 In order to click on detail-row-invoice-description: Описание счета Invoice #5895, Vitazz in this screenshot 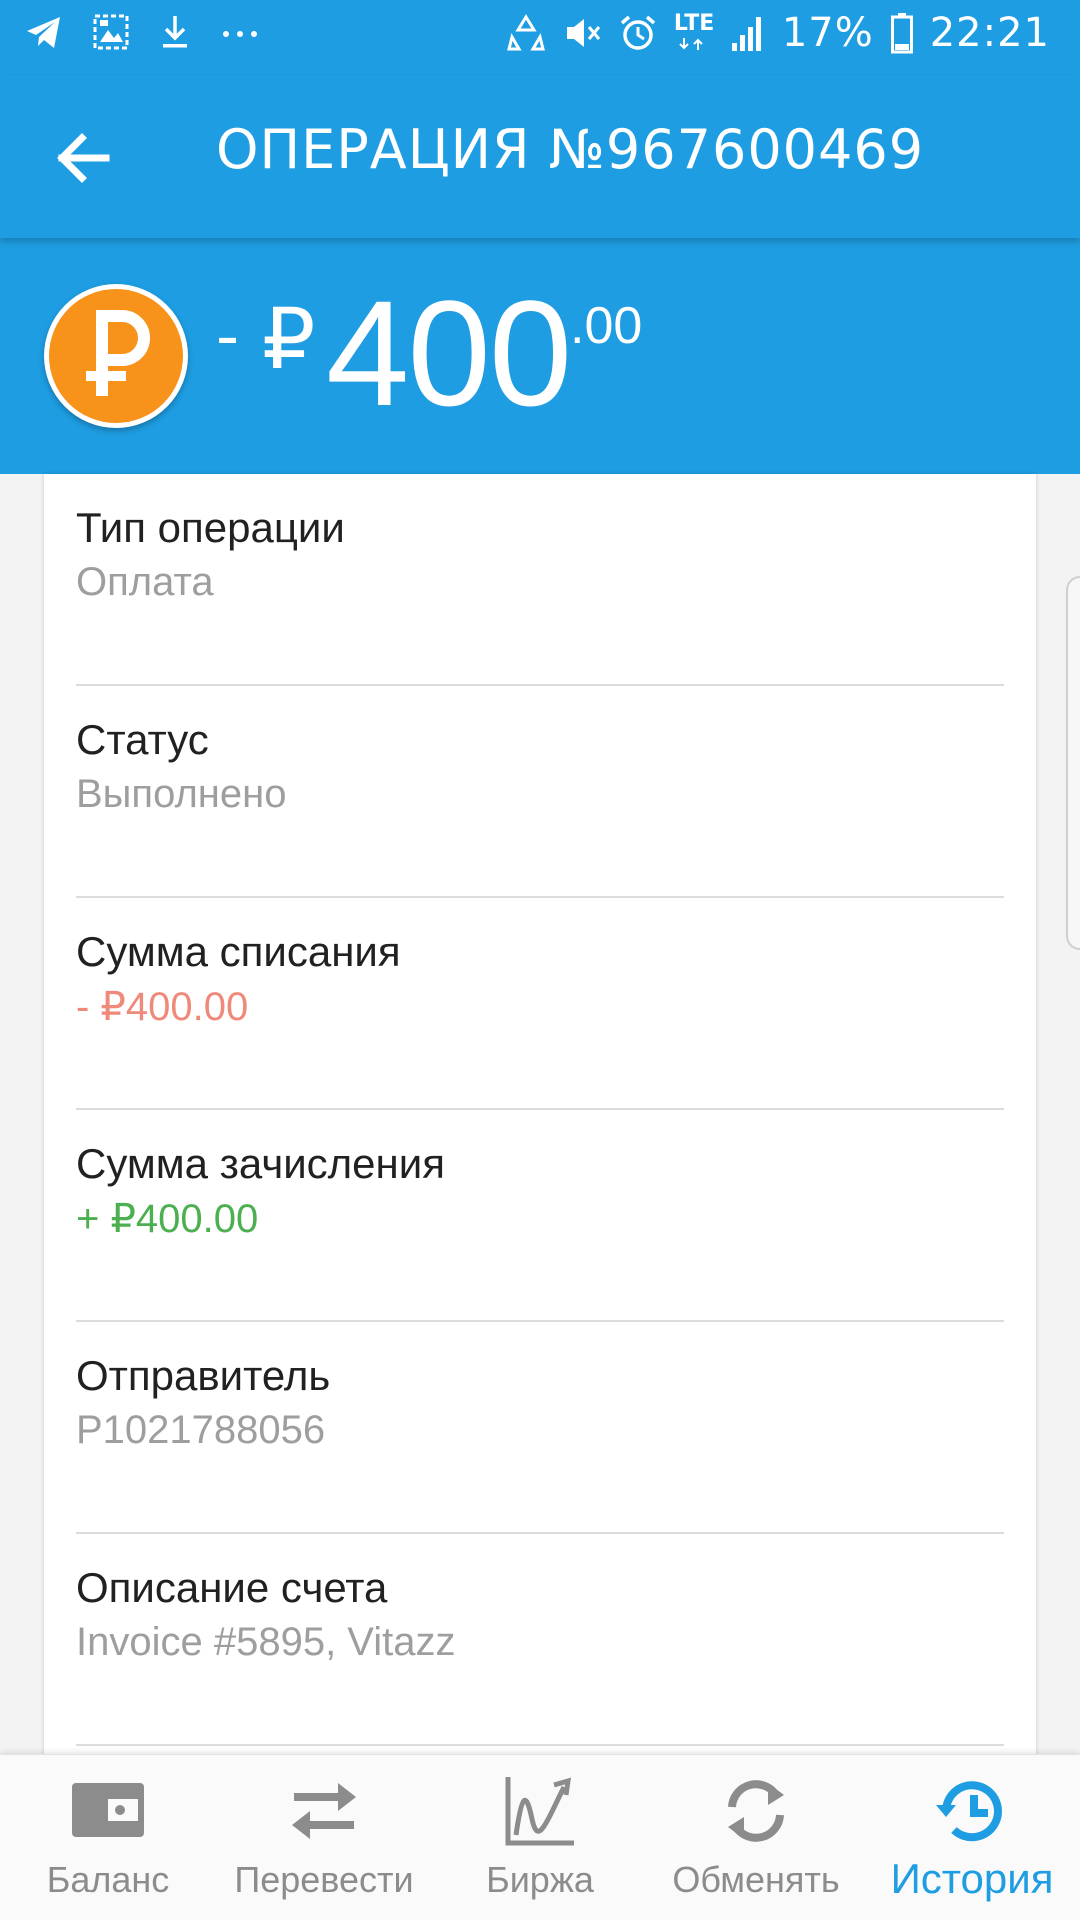, I will do `click(540, 1640)`.